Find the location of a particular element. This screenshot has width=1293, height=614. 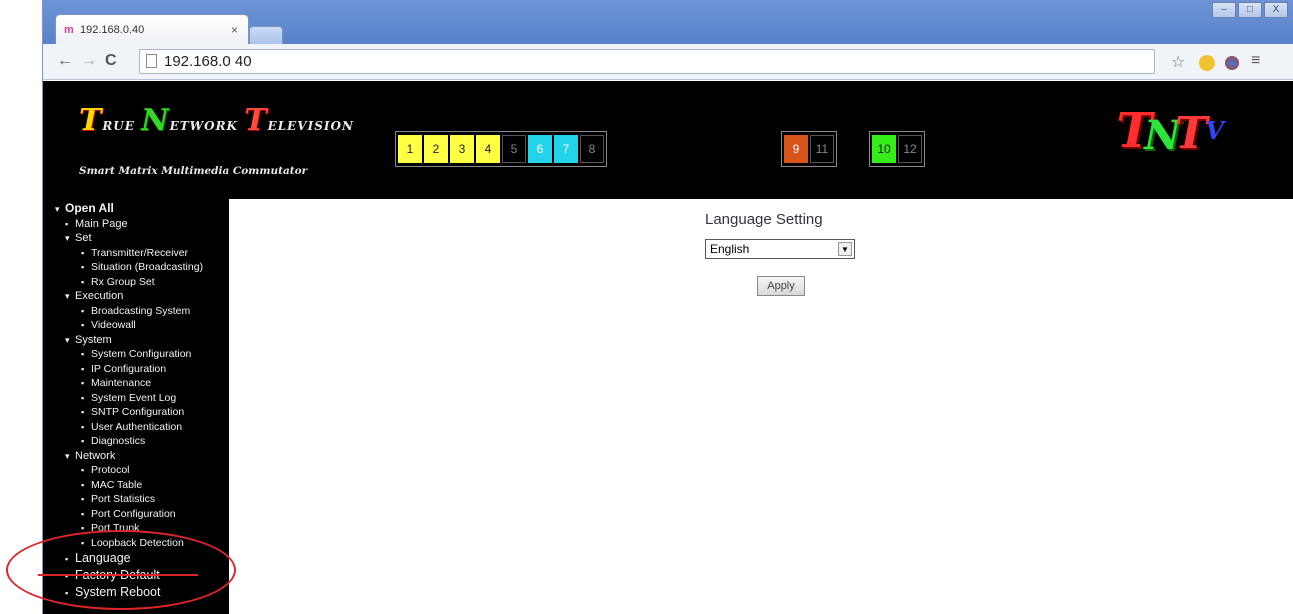

sidebar-item-port-trunk: ▪ Port Trunk is located at coordinates (136, 528).